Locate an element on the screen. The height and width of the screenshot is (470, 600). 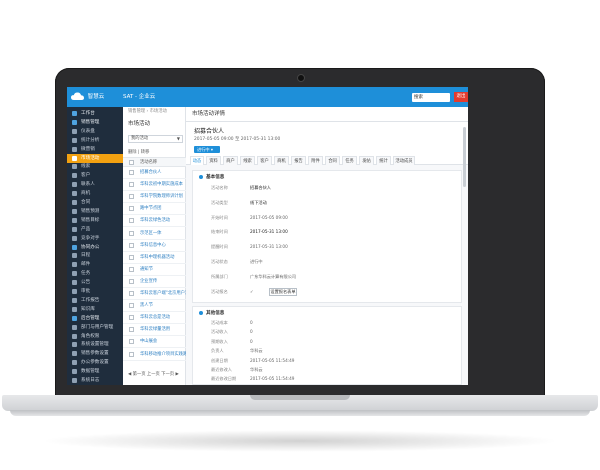
activity-link: 通知节 is located at coordinates (146, 270).